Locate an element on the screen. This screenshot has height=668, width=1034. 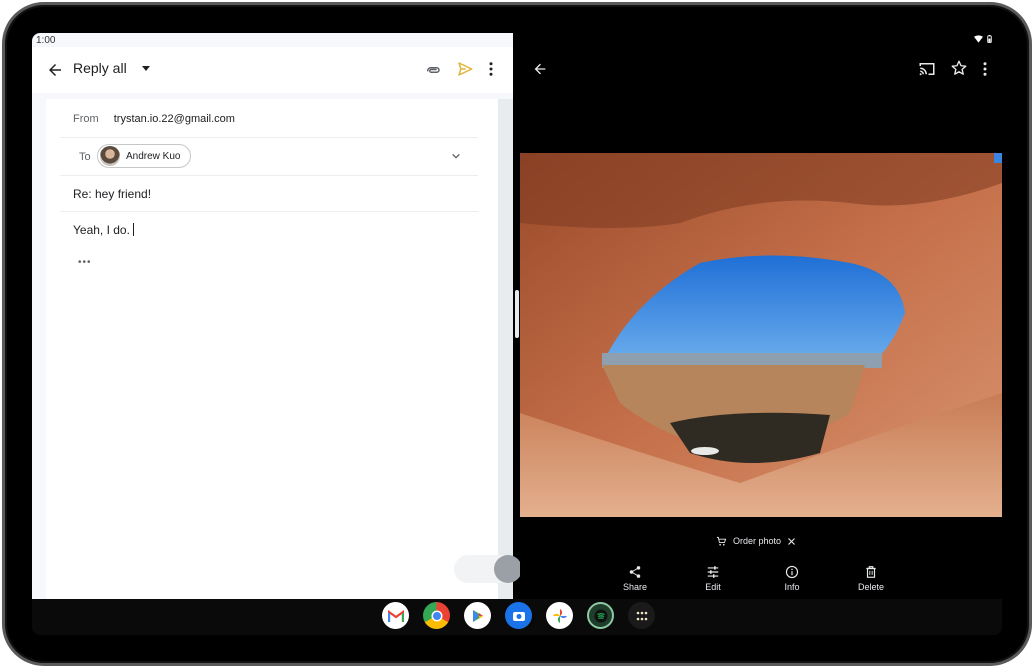
taskbar-dock is located at coordinates (517, 617).